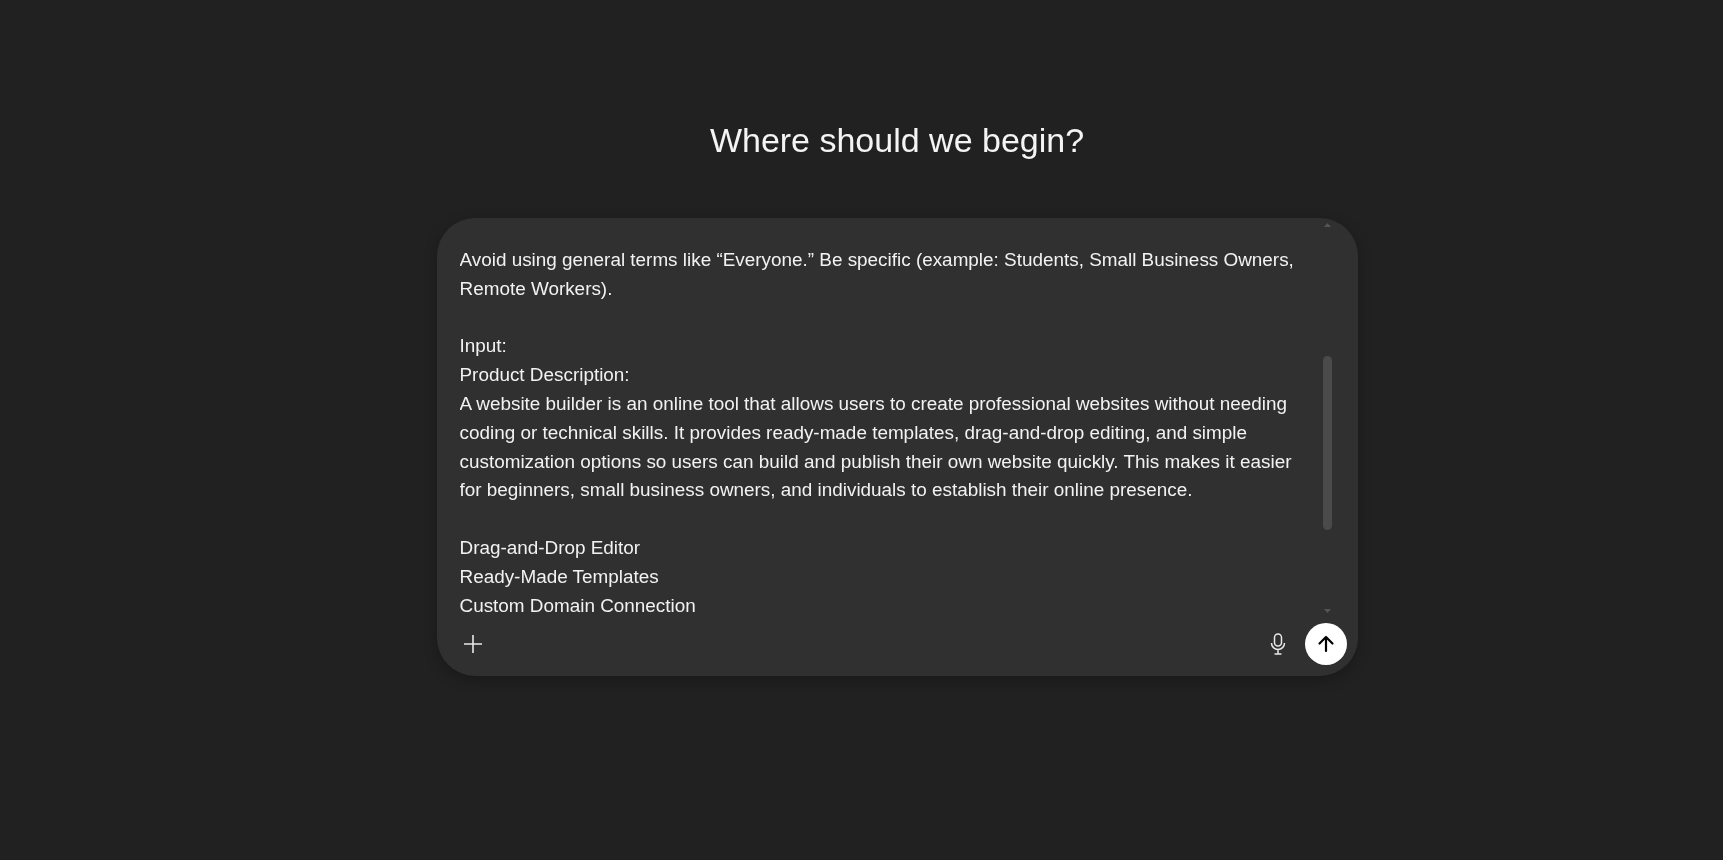 The image size is (1723, 860). I want to click on arrow-up-icon, so click(1325, 644).